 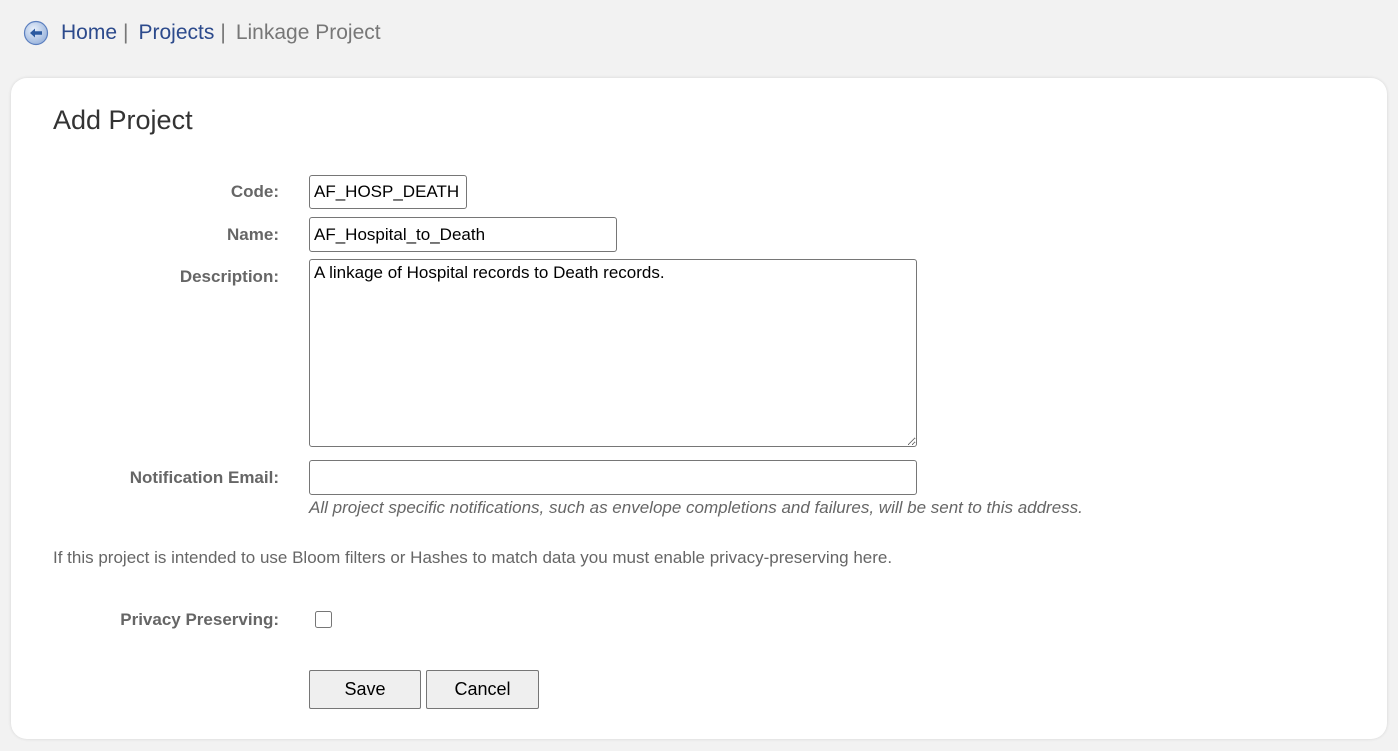 What do you see at coordinates (36, 33) in the screenshot?
I see `back-arrow-icon` at bounding box center [36, 33].